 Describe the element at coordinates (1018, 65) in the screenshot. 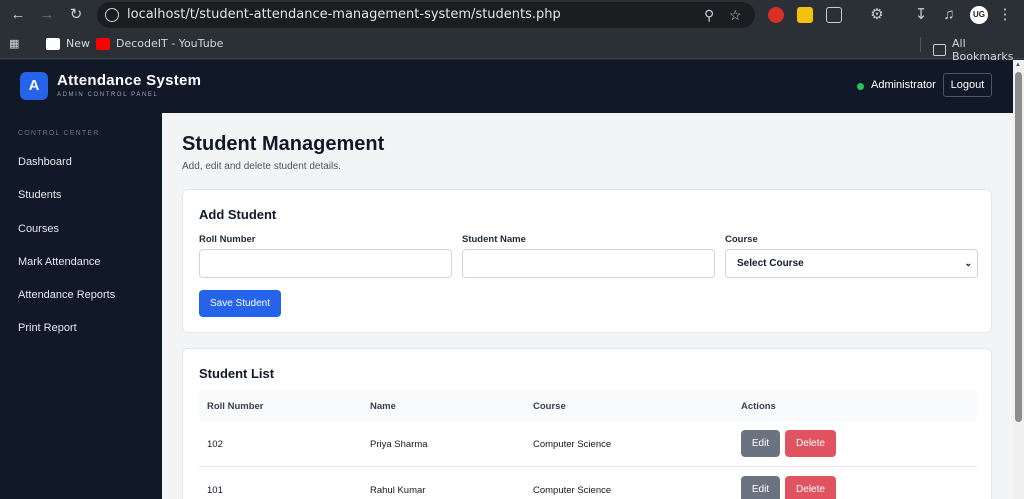

I see `scroll-up-icon: ▲` at that location.